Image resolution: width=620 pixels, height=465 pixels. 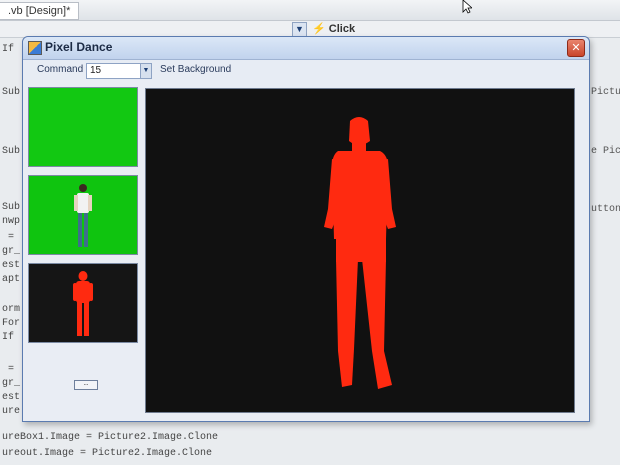 I want to click on code-line: nwp, so click(x=11, y=221).